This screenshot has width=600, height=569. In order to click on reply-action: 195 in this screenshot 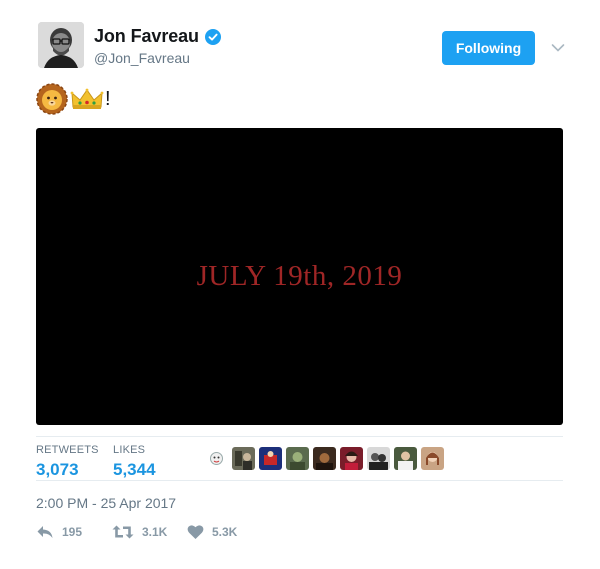, I will do `click(59, 532)`.